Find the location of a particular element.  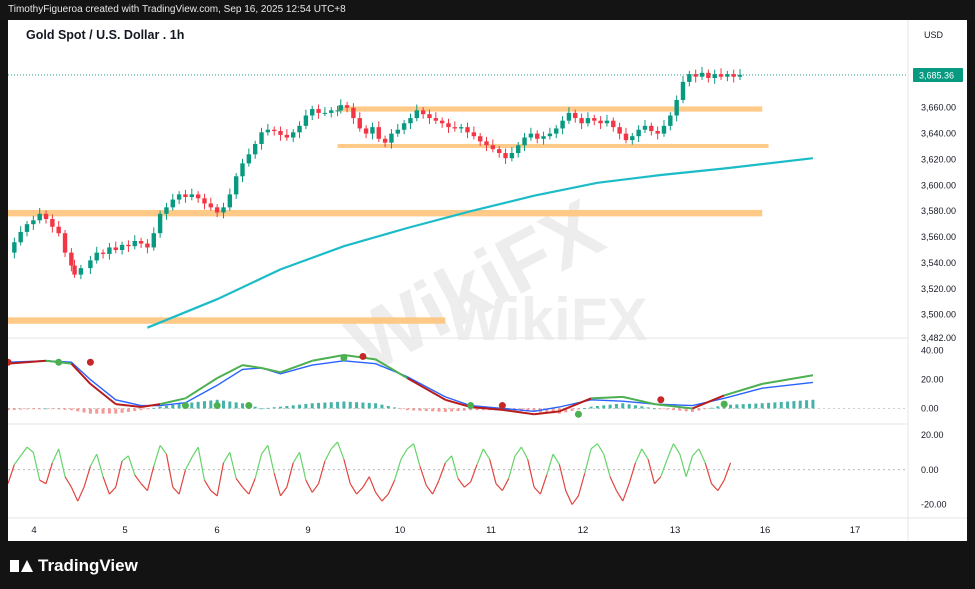

time-tick-label: 11 is located at coordinates (491, 530).